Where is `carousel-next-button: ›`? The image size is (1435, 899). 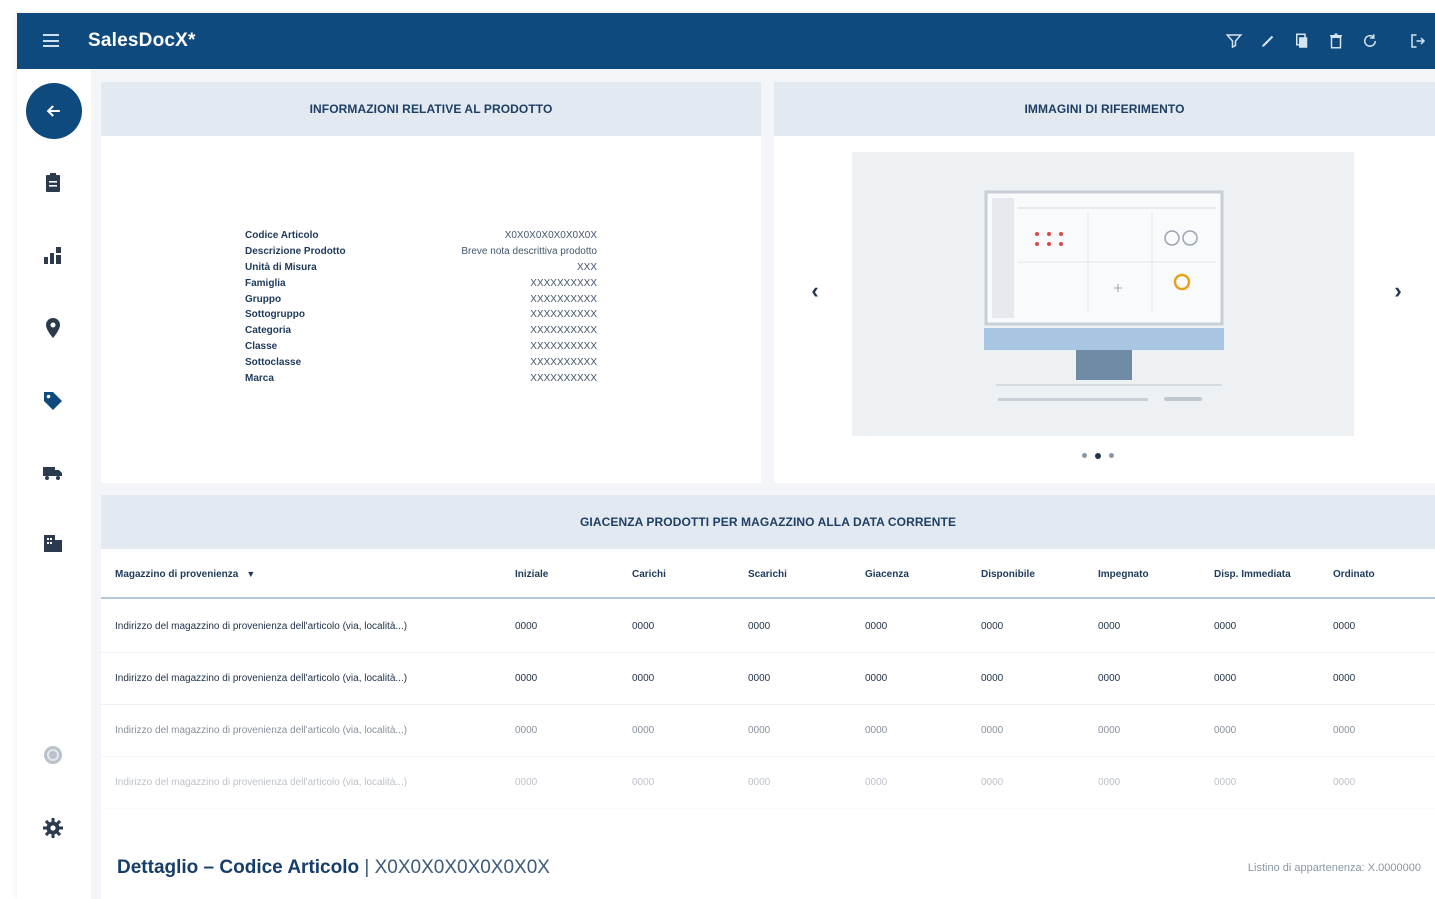 carousel-next-button: › is located at coordinates (1398, 291).